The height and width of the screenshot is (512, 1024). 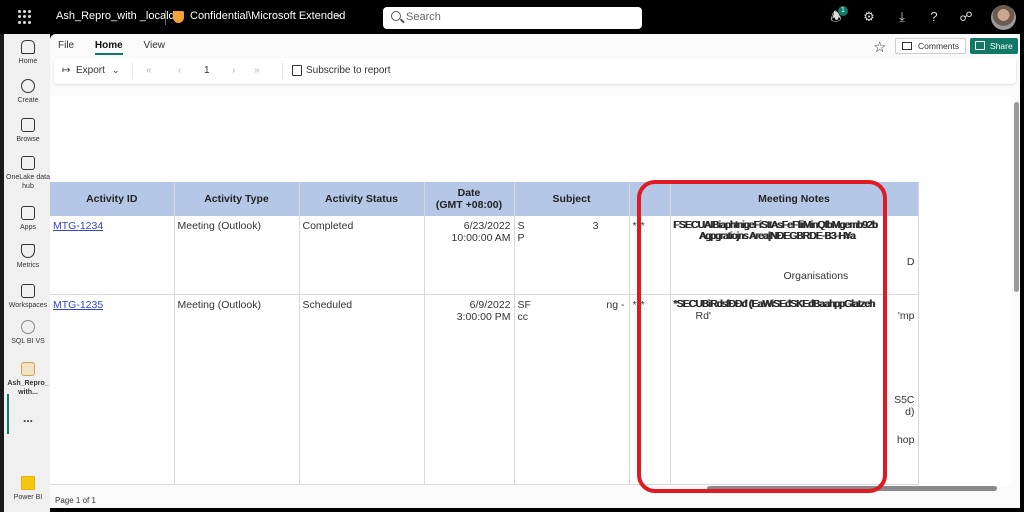 I want to click on sidebar-item-browse: Browse, so click(x=28, y=131).